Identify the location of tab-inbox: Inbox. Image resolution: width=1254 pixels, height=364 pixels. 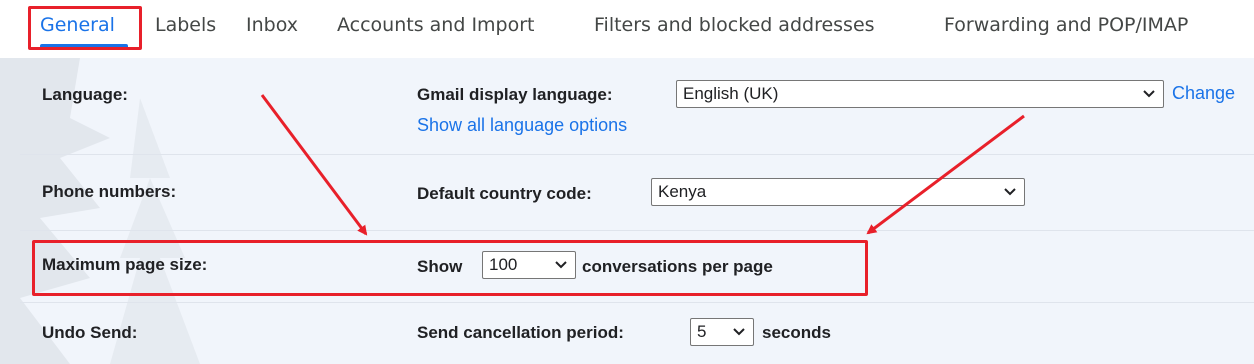
(272, 25).